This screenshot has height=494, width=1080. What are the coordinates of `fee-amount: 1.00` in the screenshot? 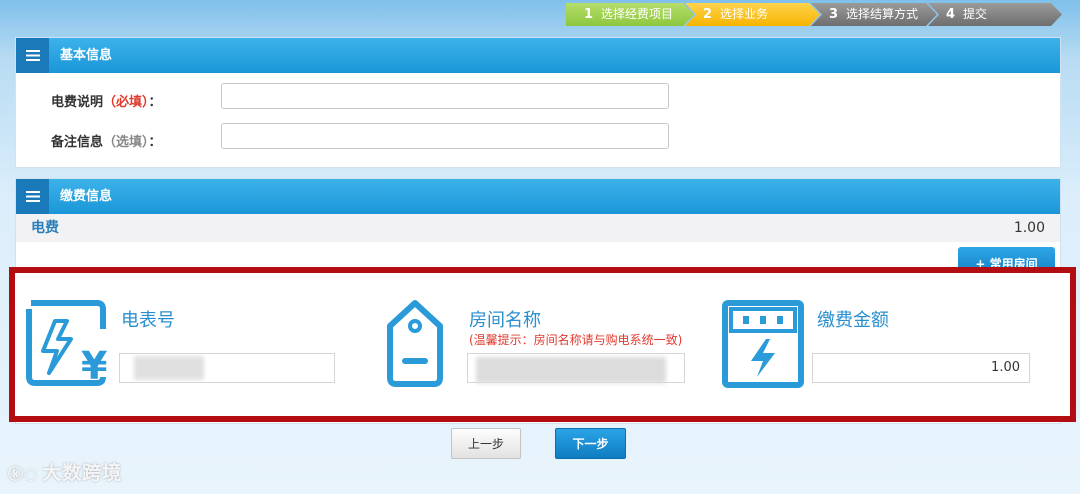 It's located at (1029, 228).